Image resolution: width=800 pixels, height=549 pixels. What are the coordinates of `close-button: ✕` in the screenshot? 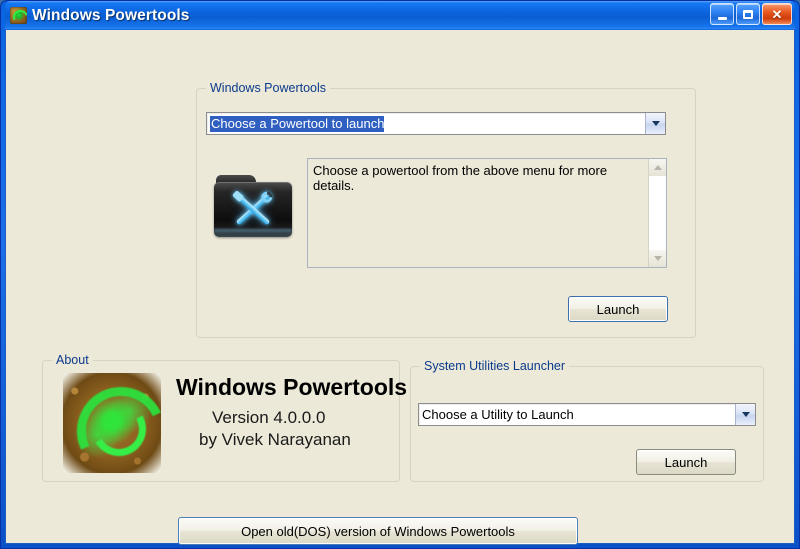 It's located at (777, 14).